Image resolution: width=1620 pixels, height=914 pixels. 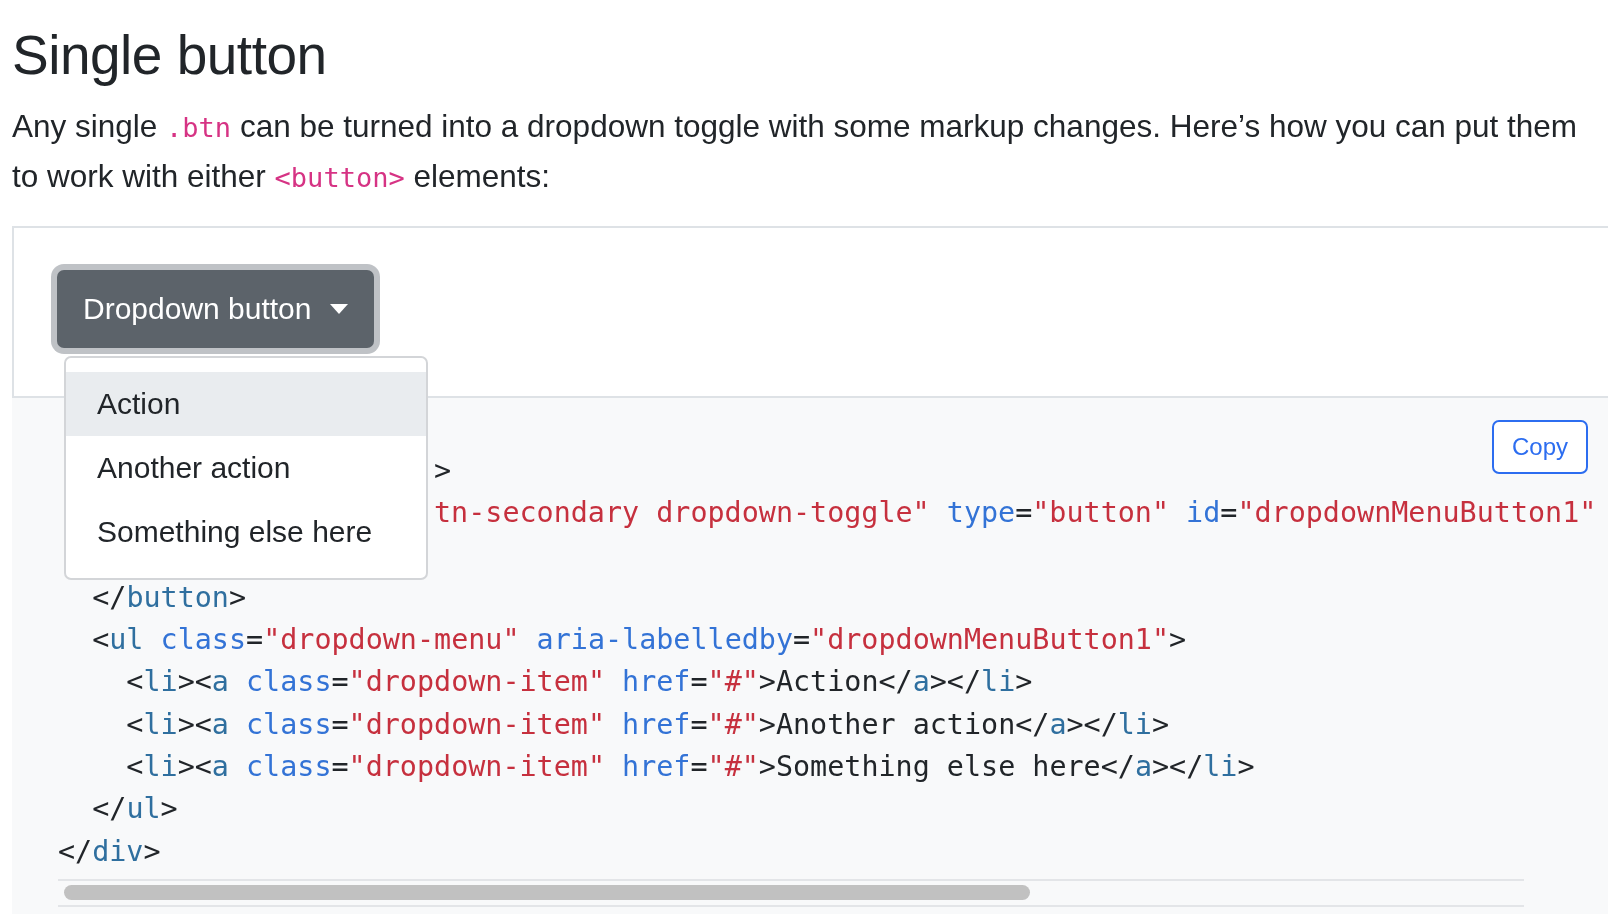 What do you see at coordinates (246, 468) in the screenshot?
I see `menu-item: Another action` at bounding box center [246, 468].